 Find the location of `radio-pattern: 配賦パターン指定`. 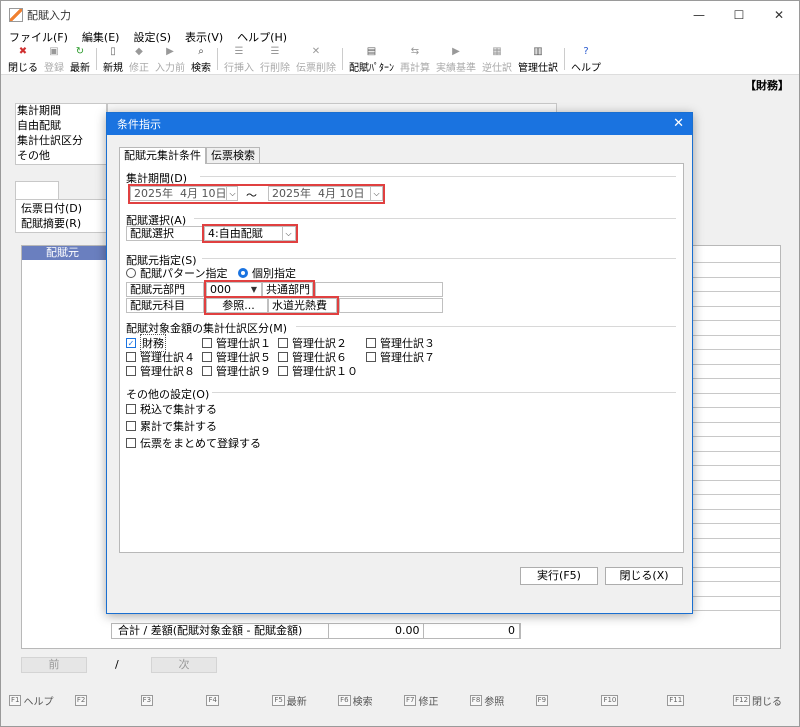

radio-pattern: 配賦パターン指定 is located at coordinates (176, 273).